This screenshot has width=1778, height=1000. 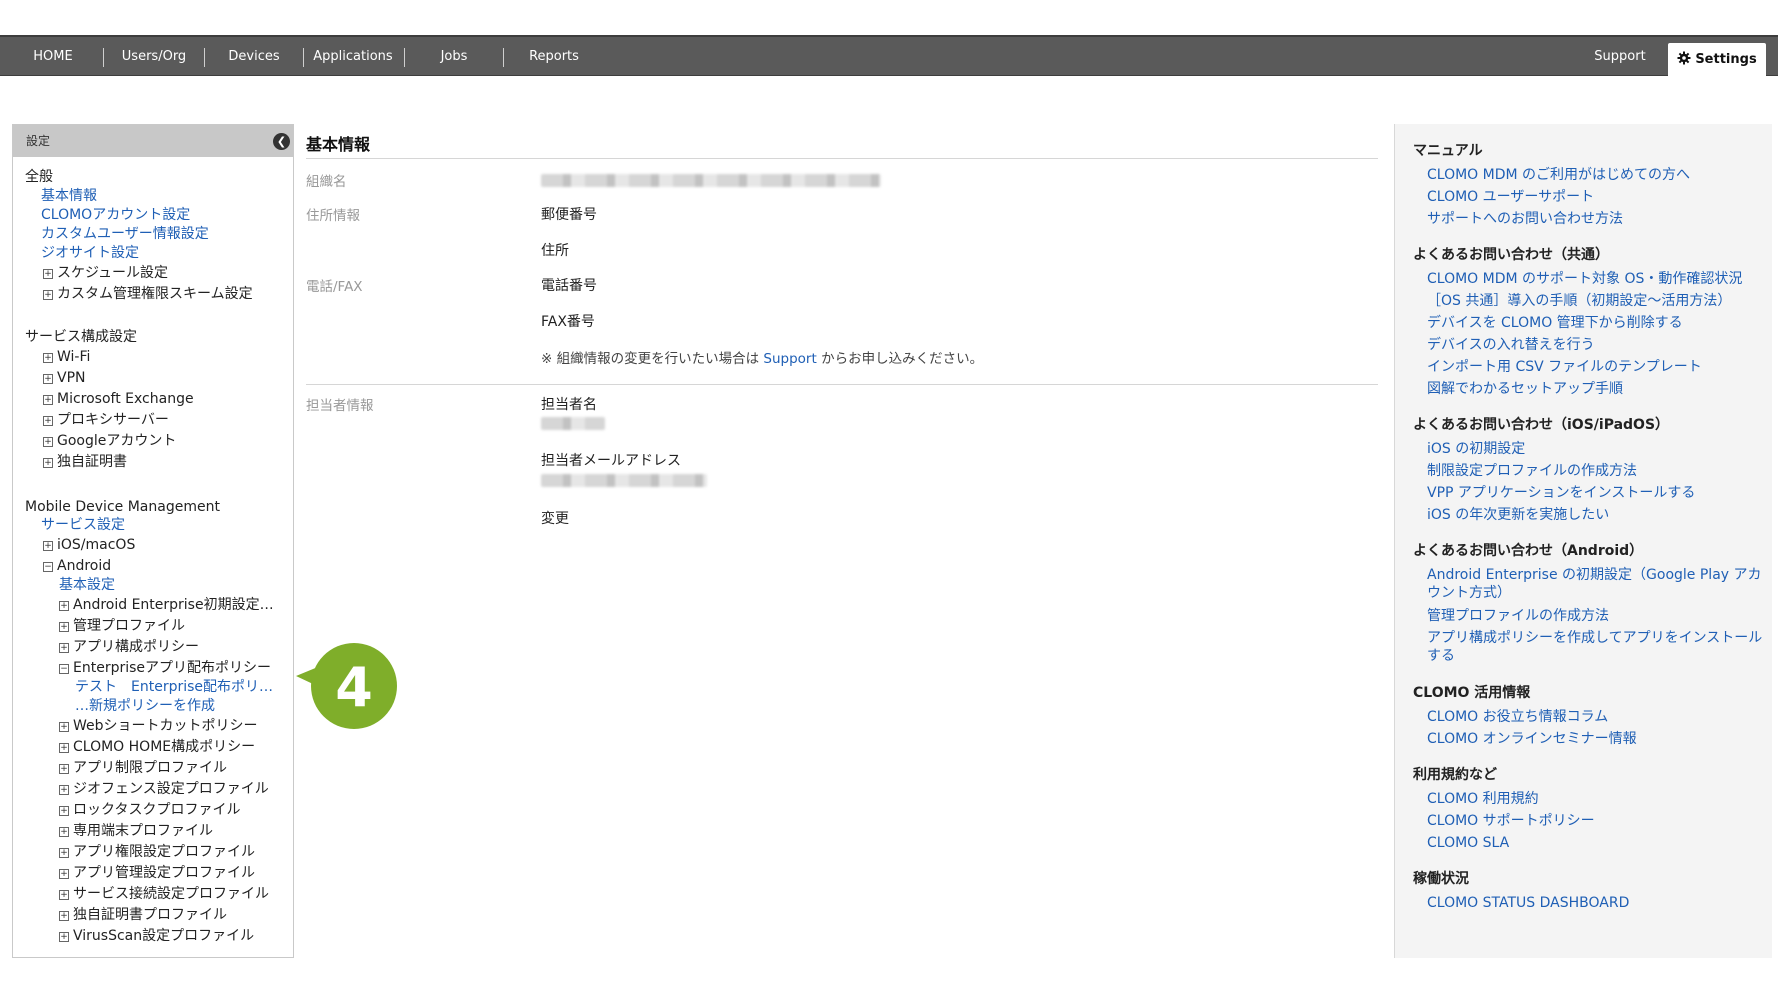 I want to click on nav-separator, so click(x=204, y=57).